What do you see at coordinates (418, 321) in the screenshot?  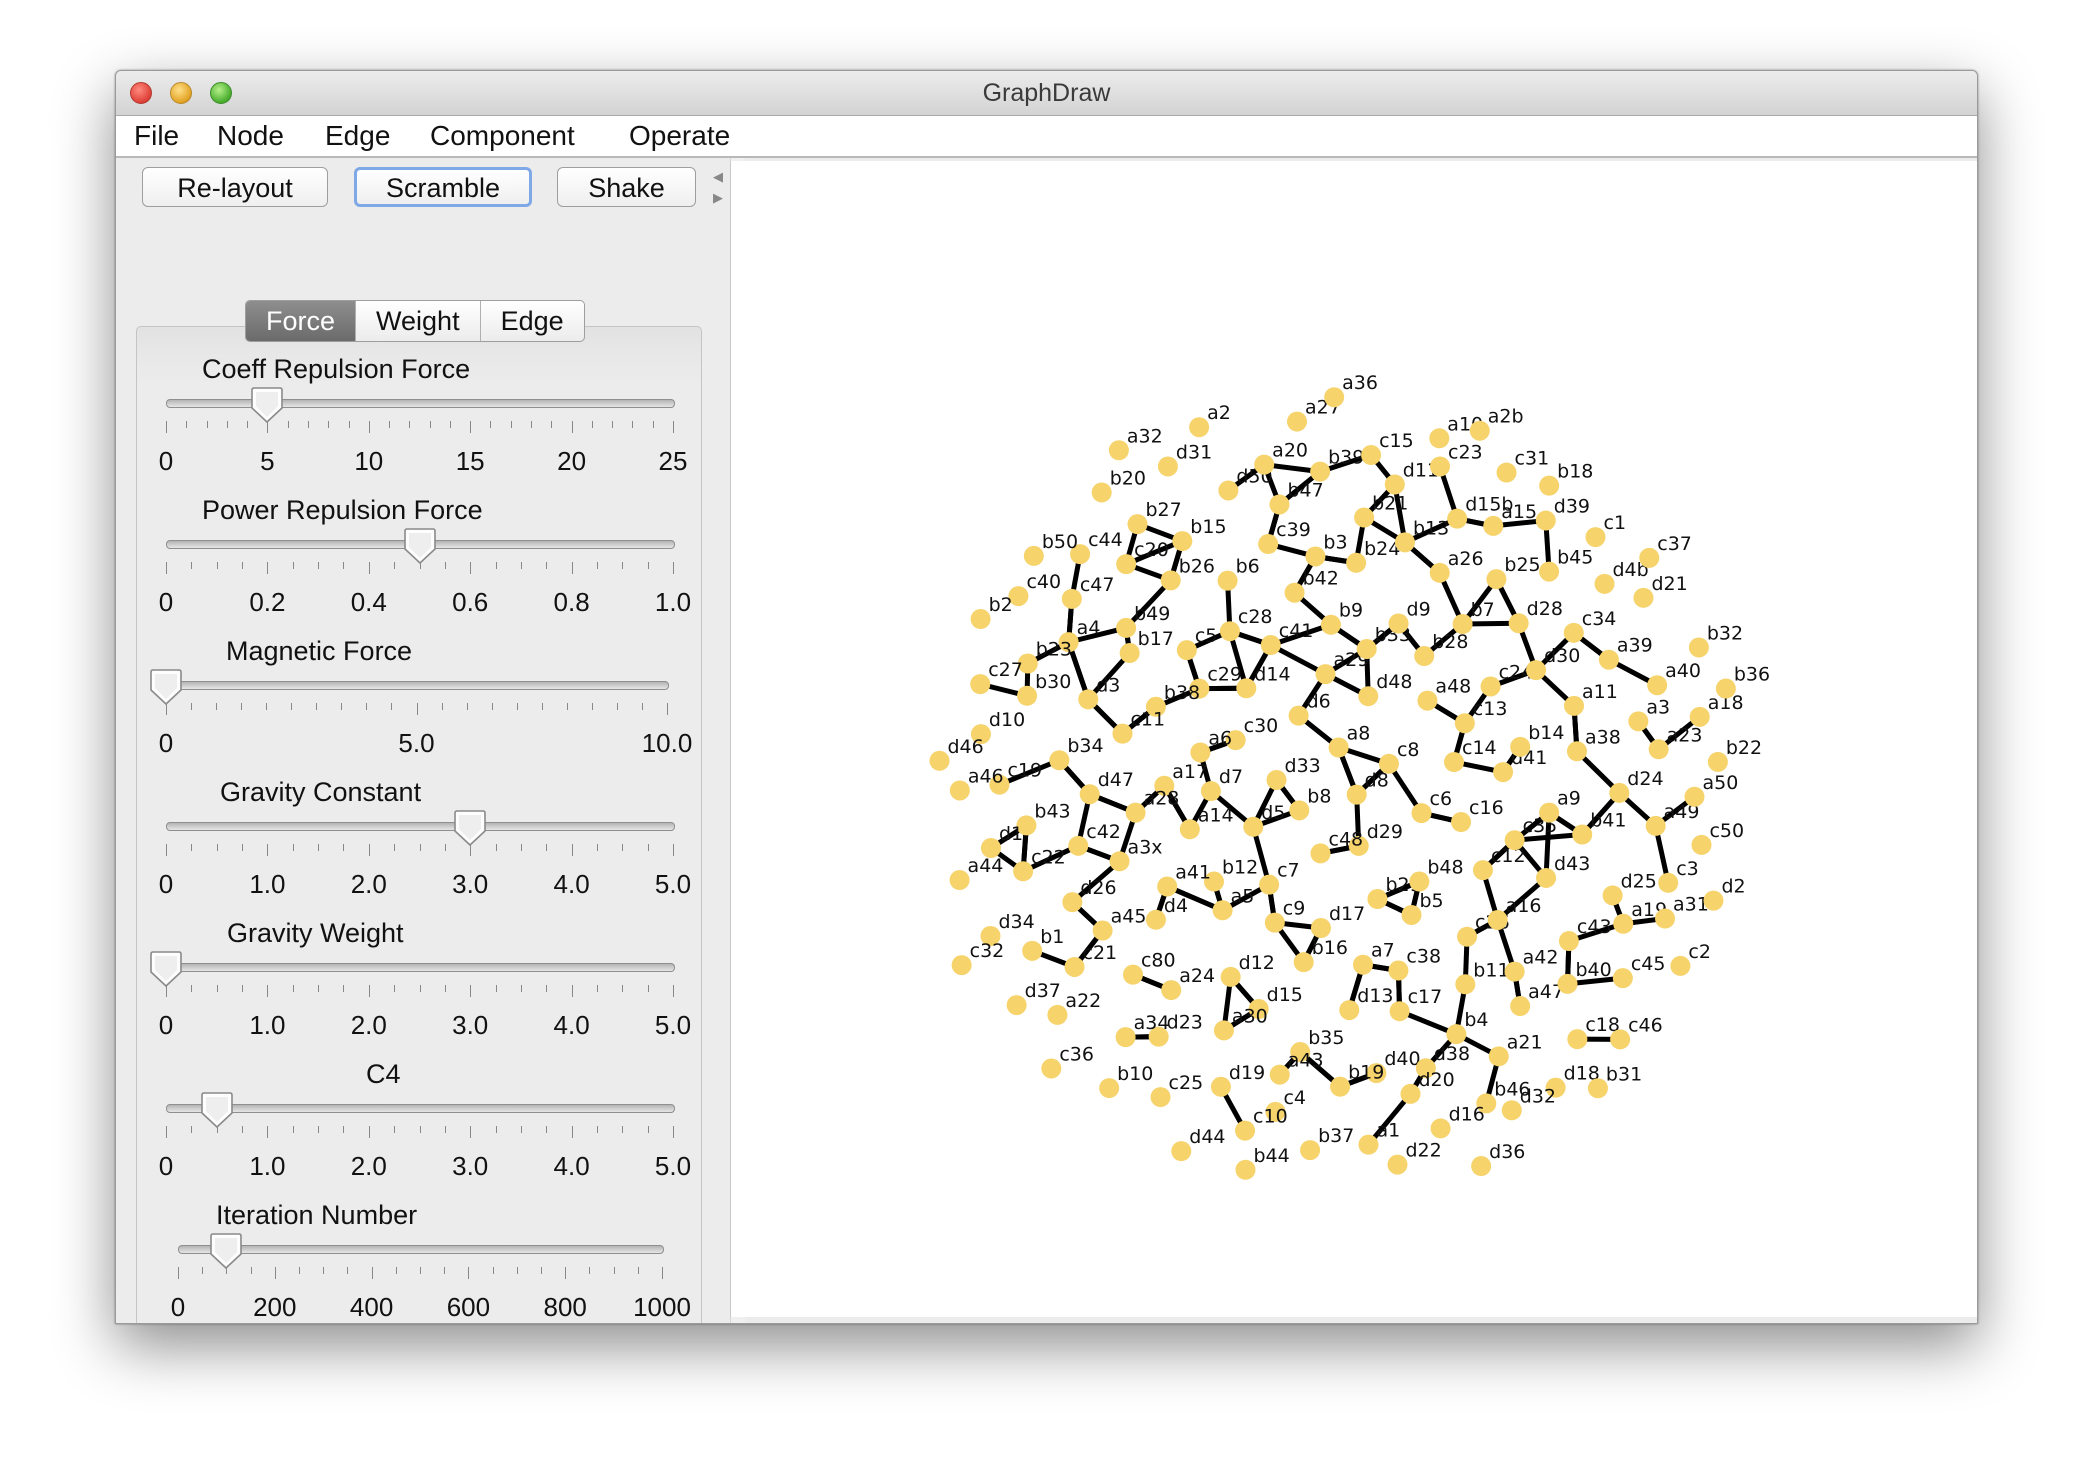 I see `tab-weight: Weight` at bounding box center [418, 321].